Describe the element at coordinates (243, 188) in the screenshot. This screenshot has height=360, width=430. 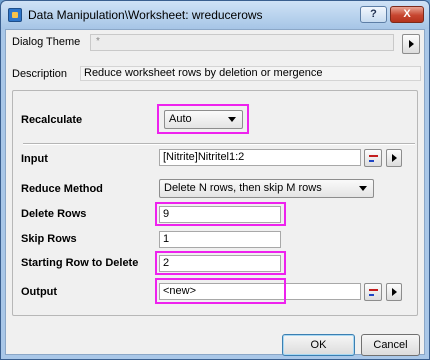
I see `reduce-method-value: Delete N rows, then skip M rows` at that location.